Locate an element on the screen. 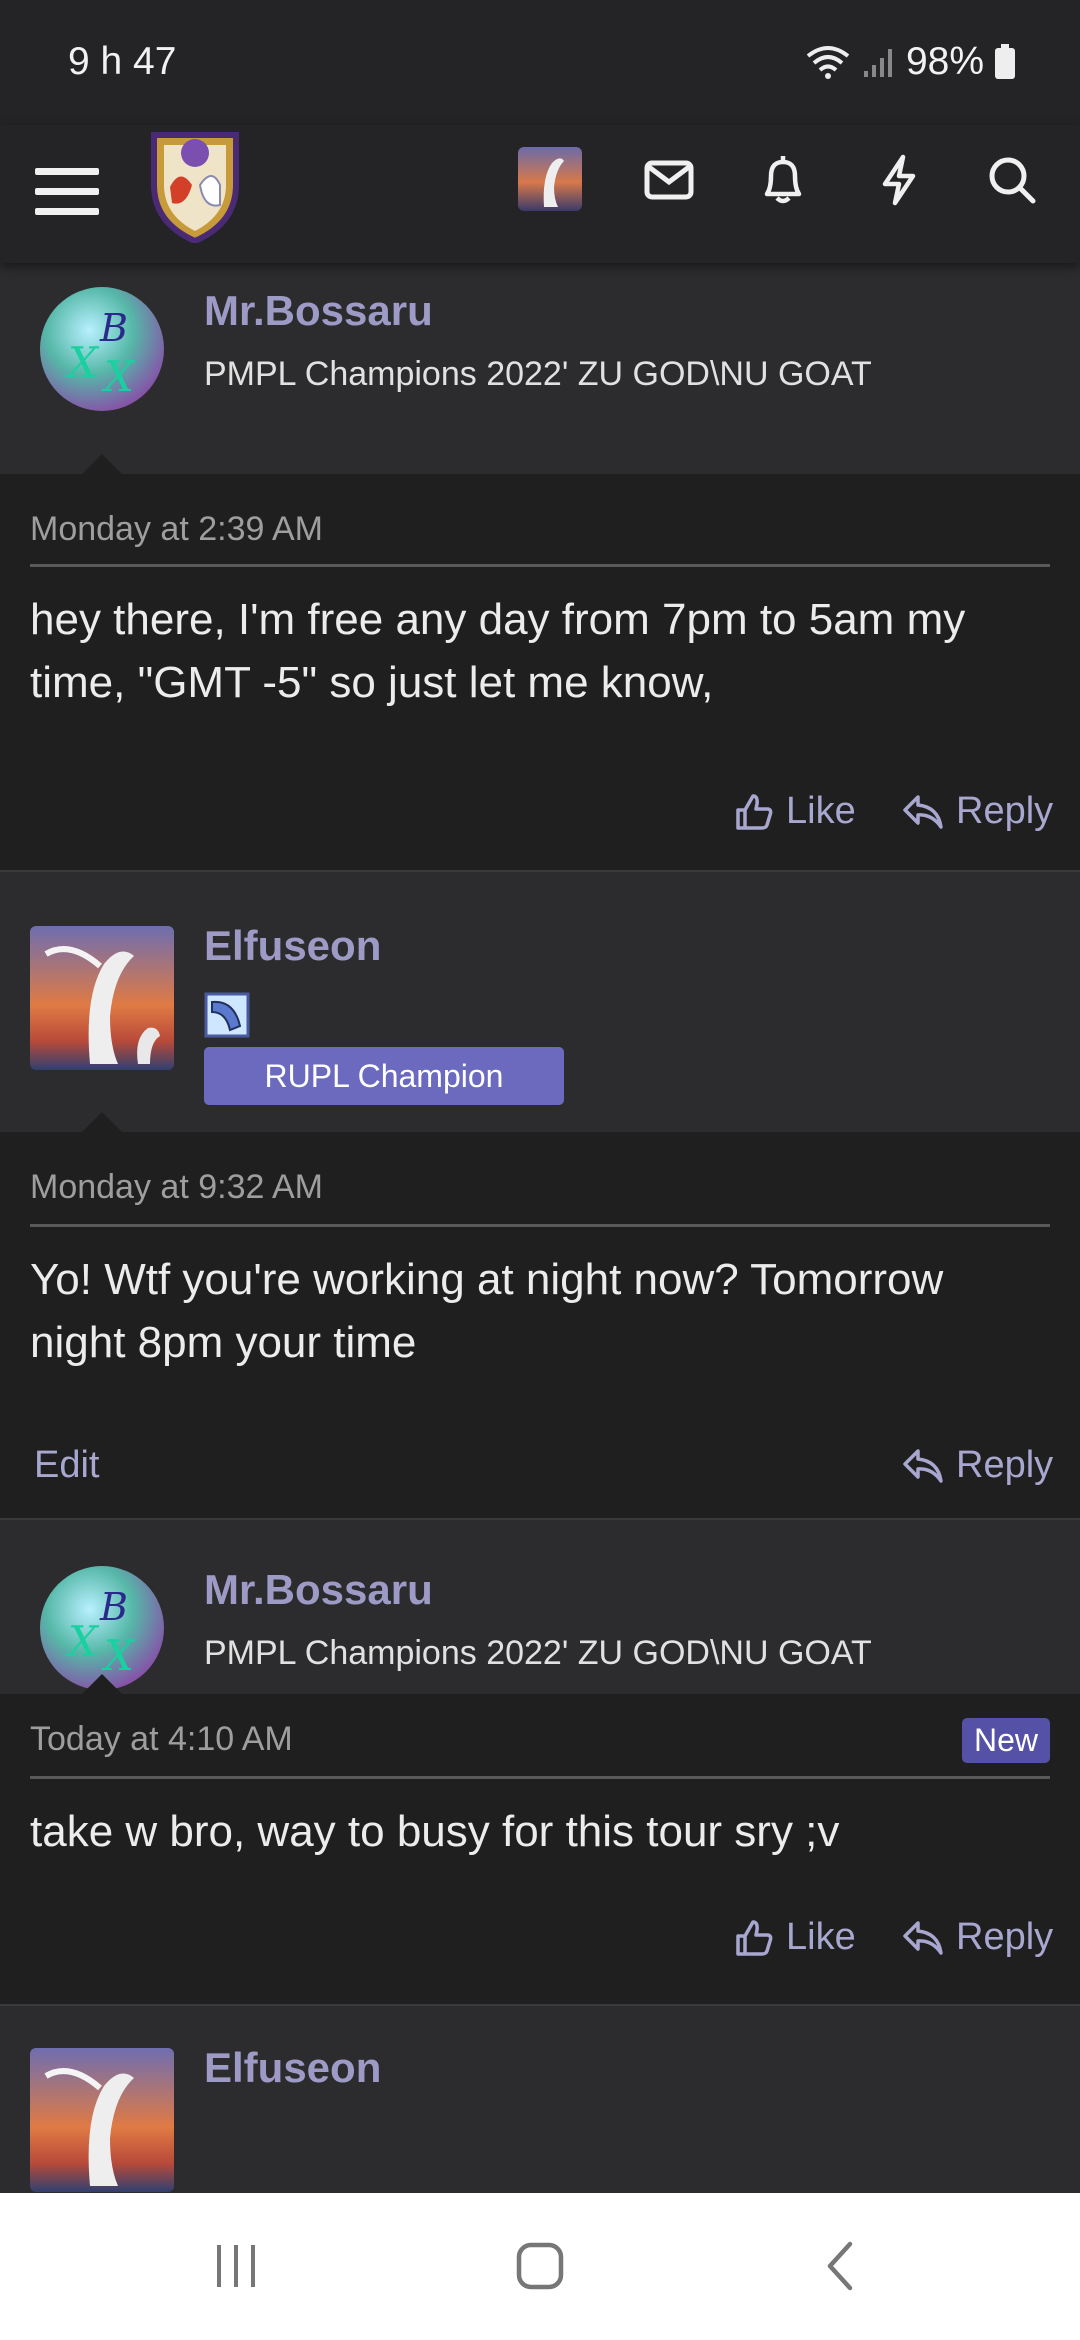 The height and width of the screenshot is (2340, 1080). edit-button: Edit is located at coordinates (66, 1465).